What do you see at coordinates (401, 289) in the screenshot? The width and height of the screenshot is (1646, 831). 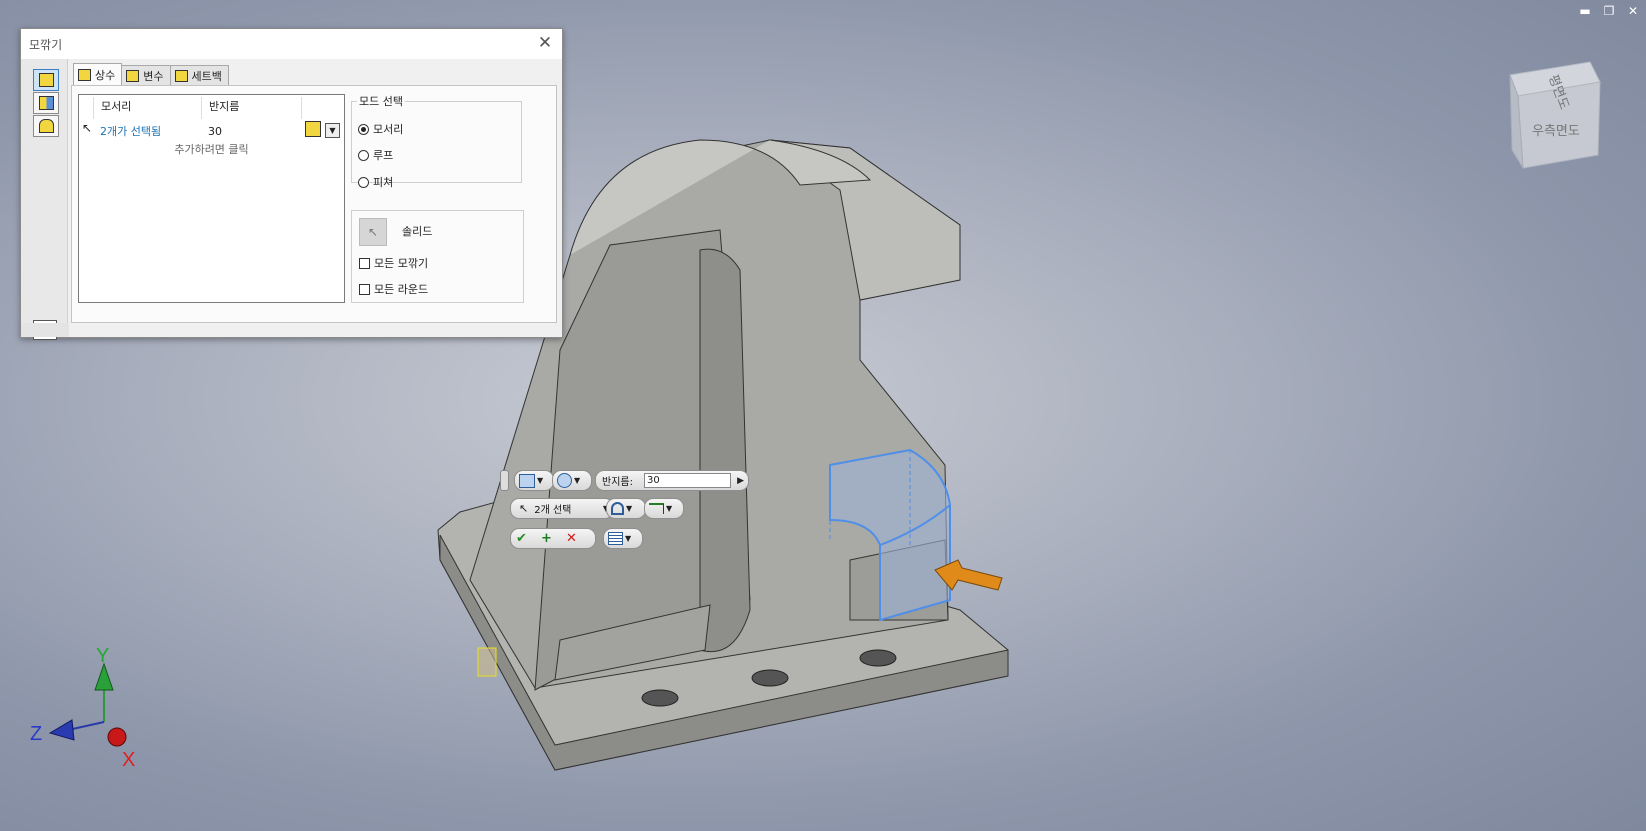 I see `checkbox-label: 모든 라운드` at bounding box center [401, 289].